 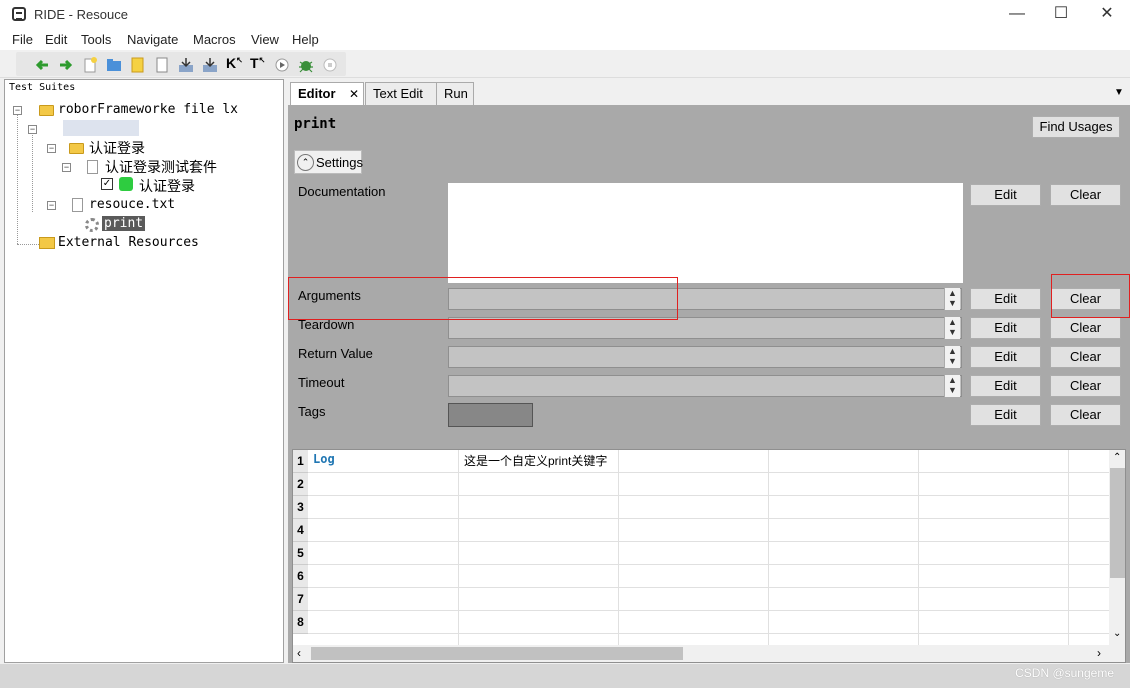 I want to click on expand-toggle-folder: −, so click(x=51, y=148).